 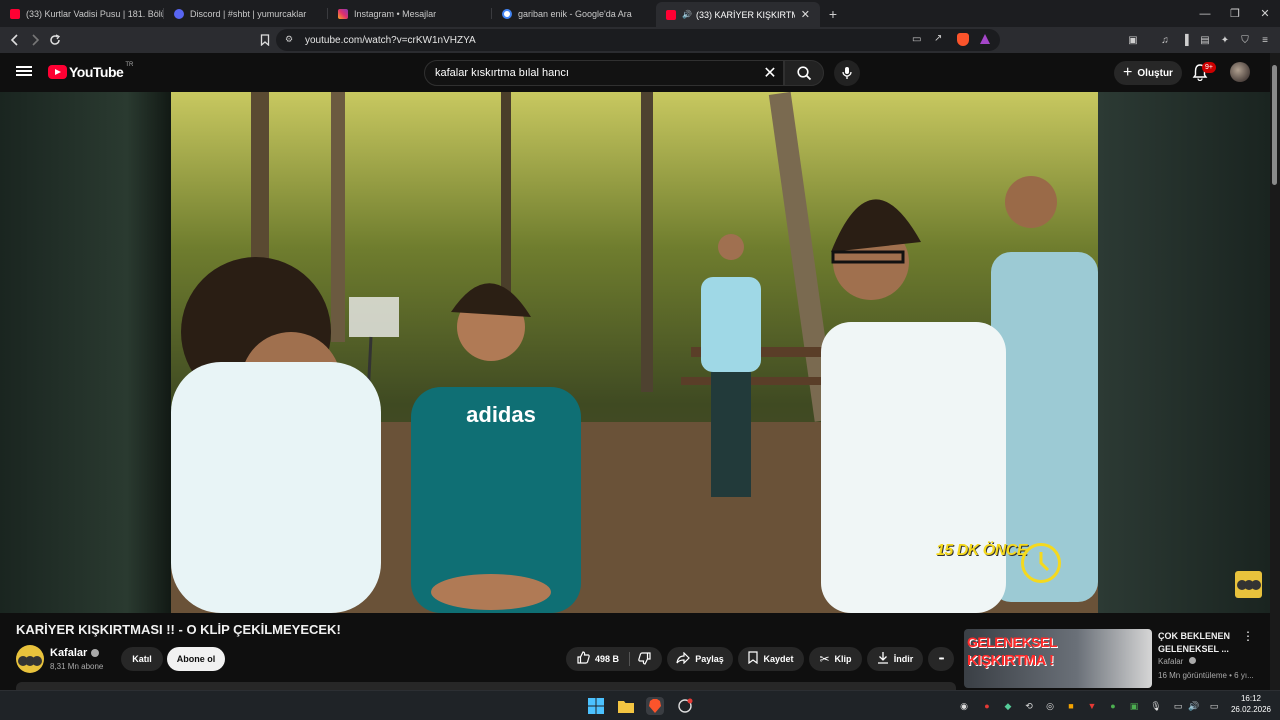 I want to click on like-dislike-group: 498 B, so click(x=614, y=659).